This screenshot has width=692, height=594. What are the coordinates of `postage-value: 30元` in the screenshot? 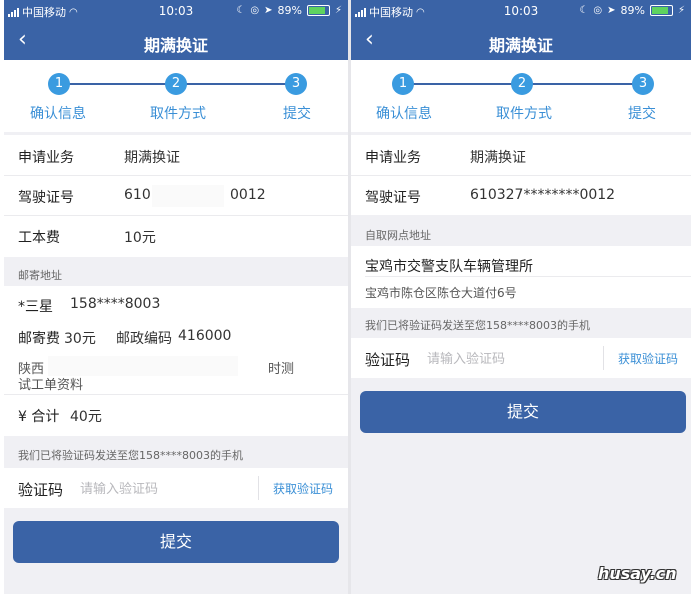 It's located at (80, 339).